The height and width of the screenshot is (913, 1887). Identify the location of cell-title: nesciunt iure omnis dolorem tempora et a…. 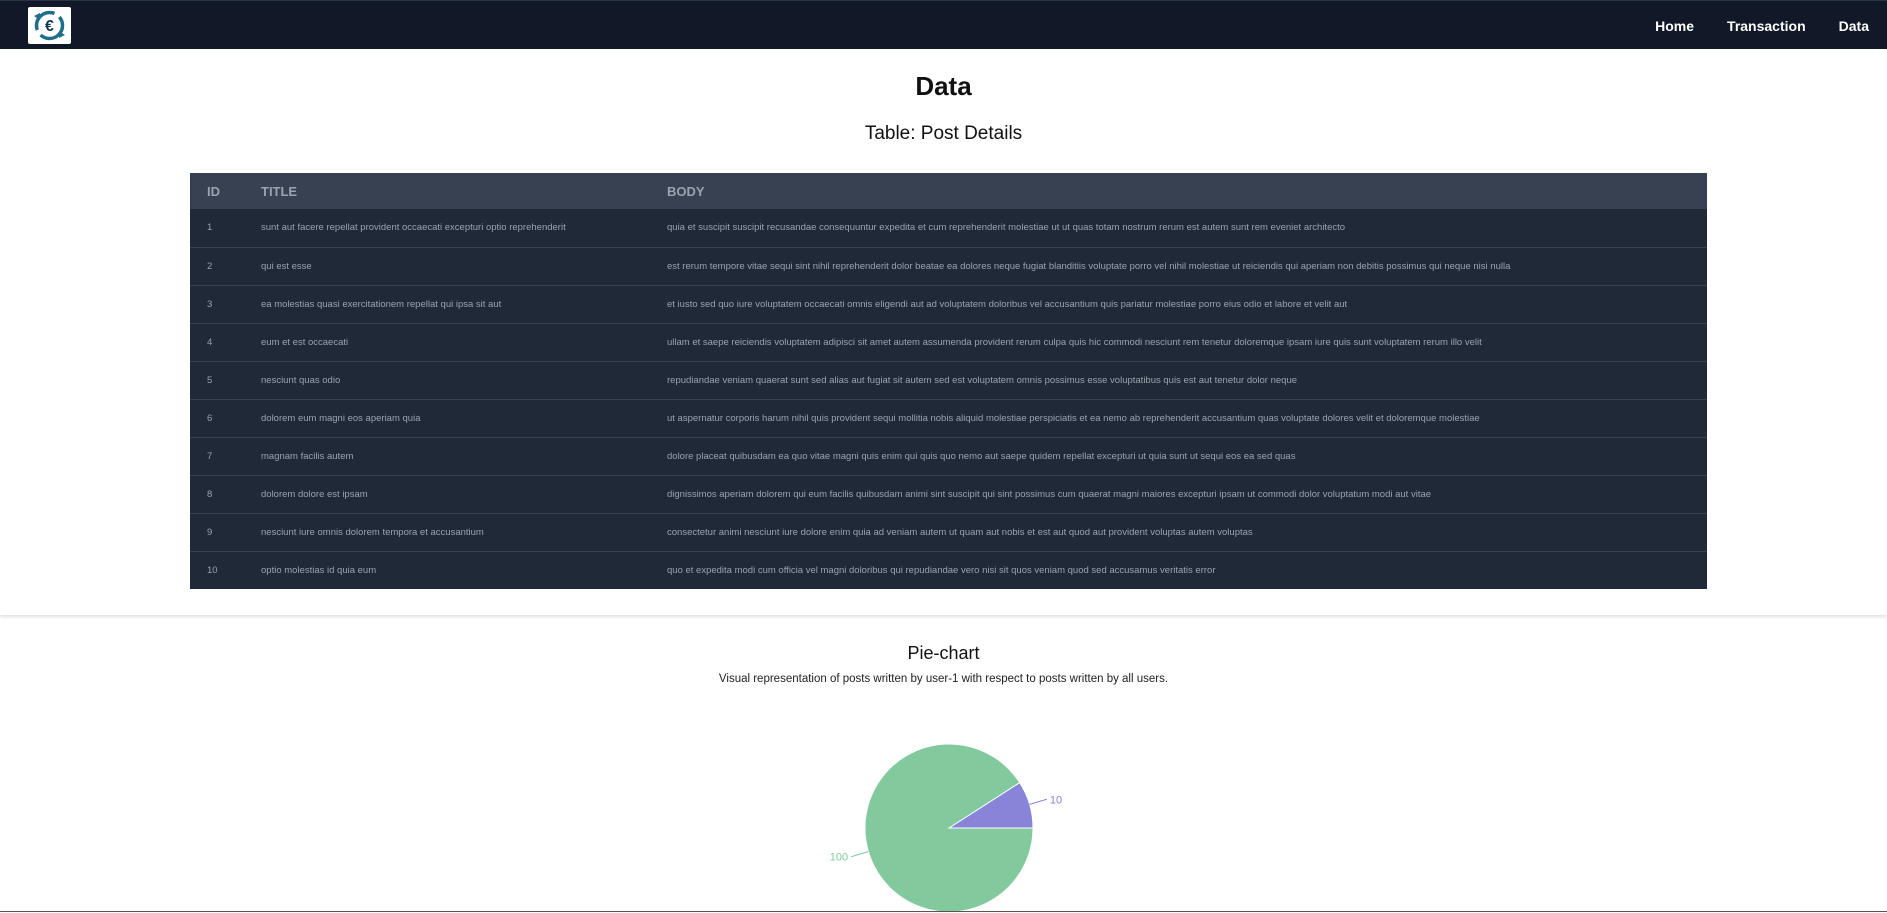
(372, 532).